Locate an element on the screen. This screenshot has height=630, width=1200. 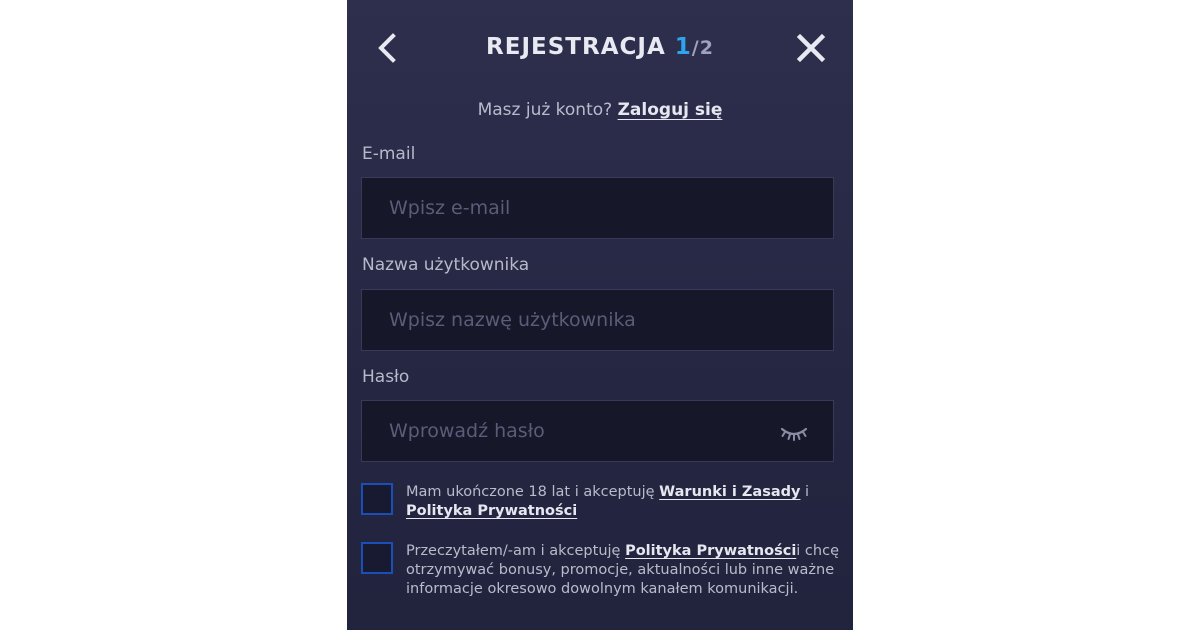
close-button is located at coordinates (811, 48).